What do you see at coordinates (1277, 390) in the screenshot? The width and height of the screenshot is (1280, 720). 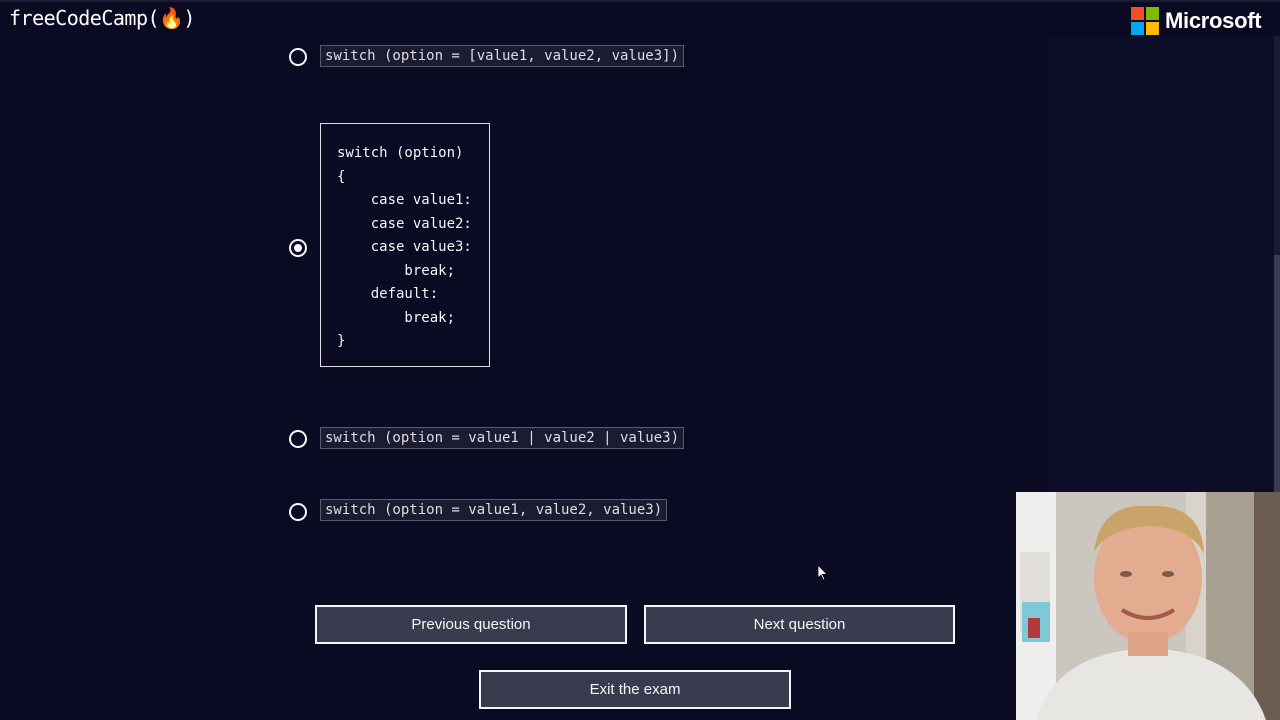 I see `scrollbar-thumb` at bounding box center [1277, 390].